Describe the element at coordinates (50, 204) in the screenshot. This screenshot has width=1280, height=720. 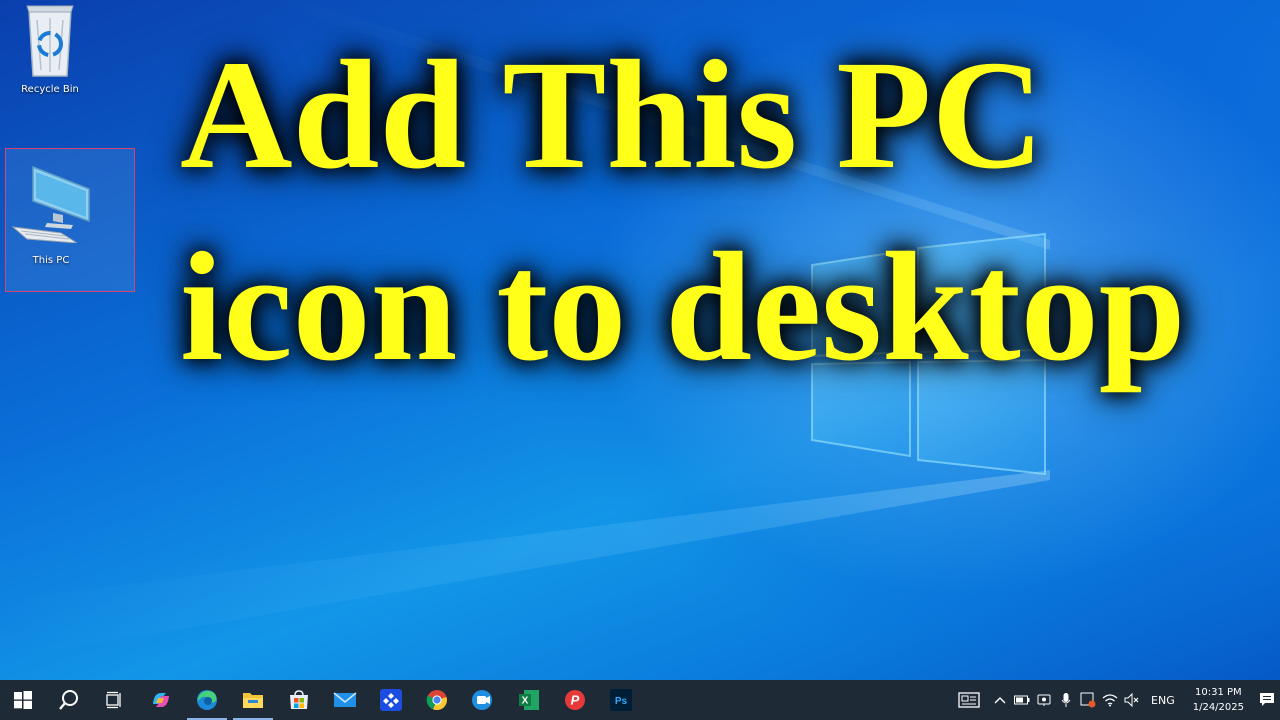
I see `this-pc-icon` at that location.